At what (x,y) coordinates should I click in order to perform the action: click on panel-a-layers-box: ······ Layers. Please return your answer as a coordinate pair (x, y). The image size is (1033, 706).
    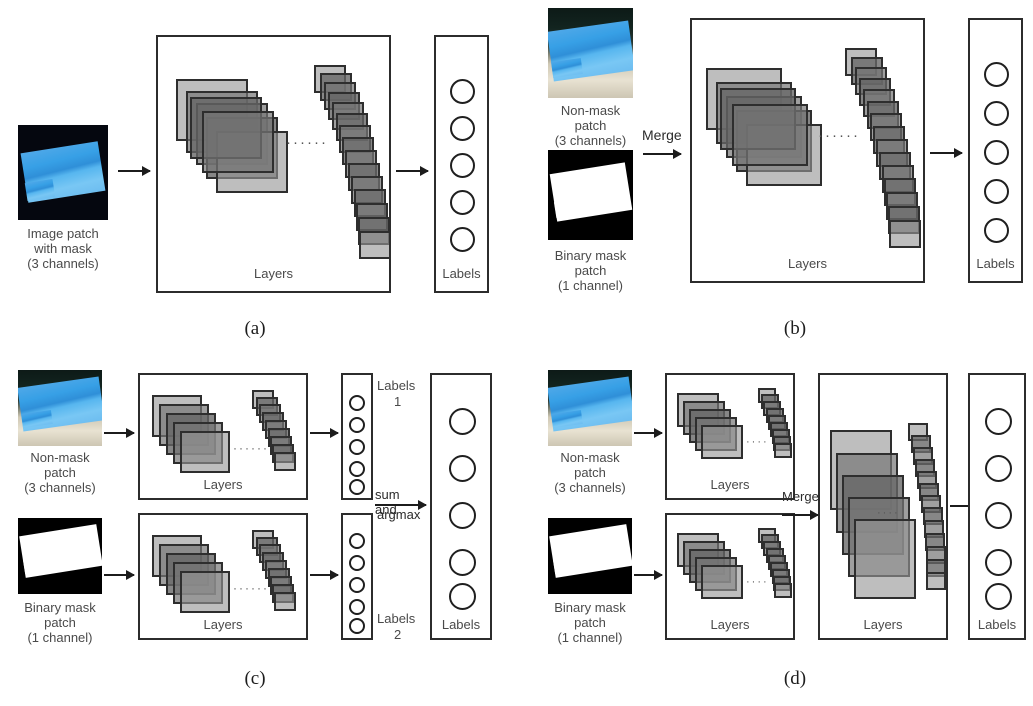
    Looking at the image, I should click on (273, 164).